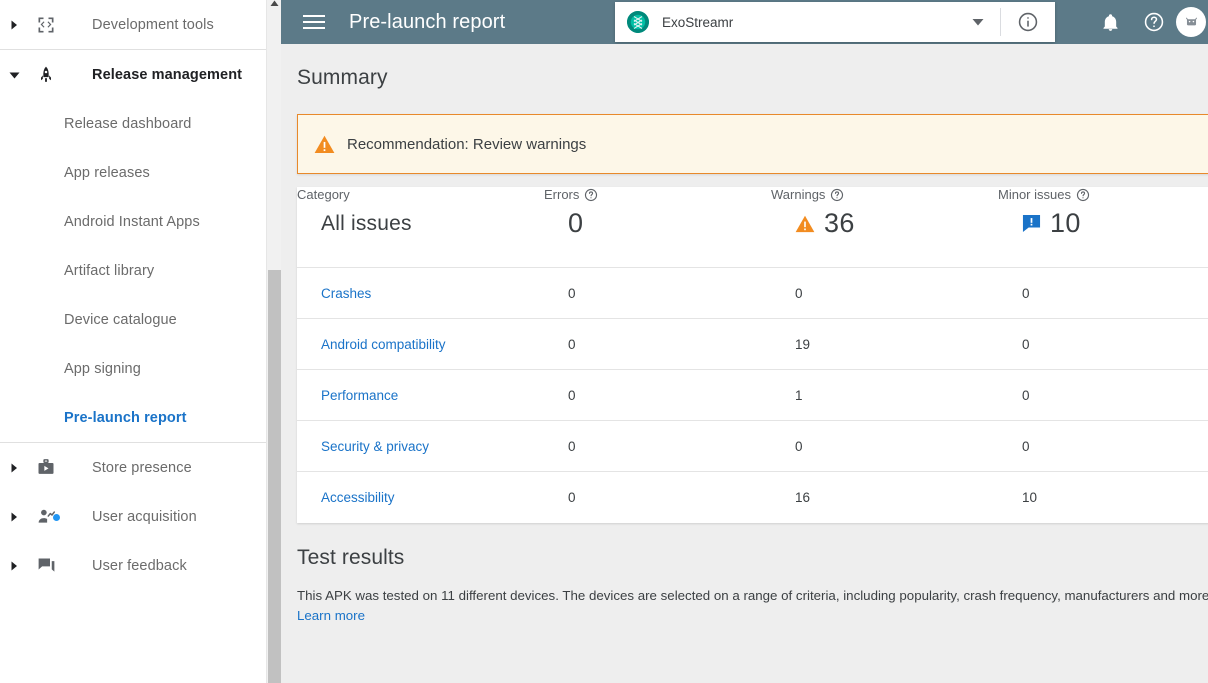 Image resolution: width=1208 pixels, height=683 pixels. I want to click on sidebar-subitem-label: Artifact library, so click(109, 270).